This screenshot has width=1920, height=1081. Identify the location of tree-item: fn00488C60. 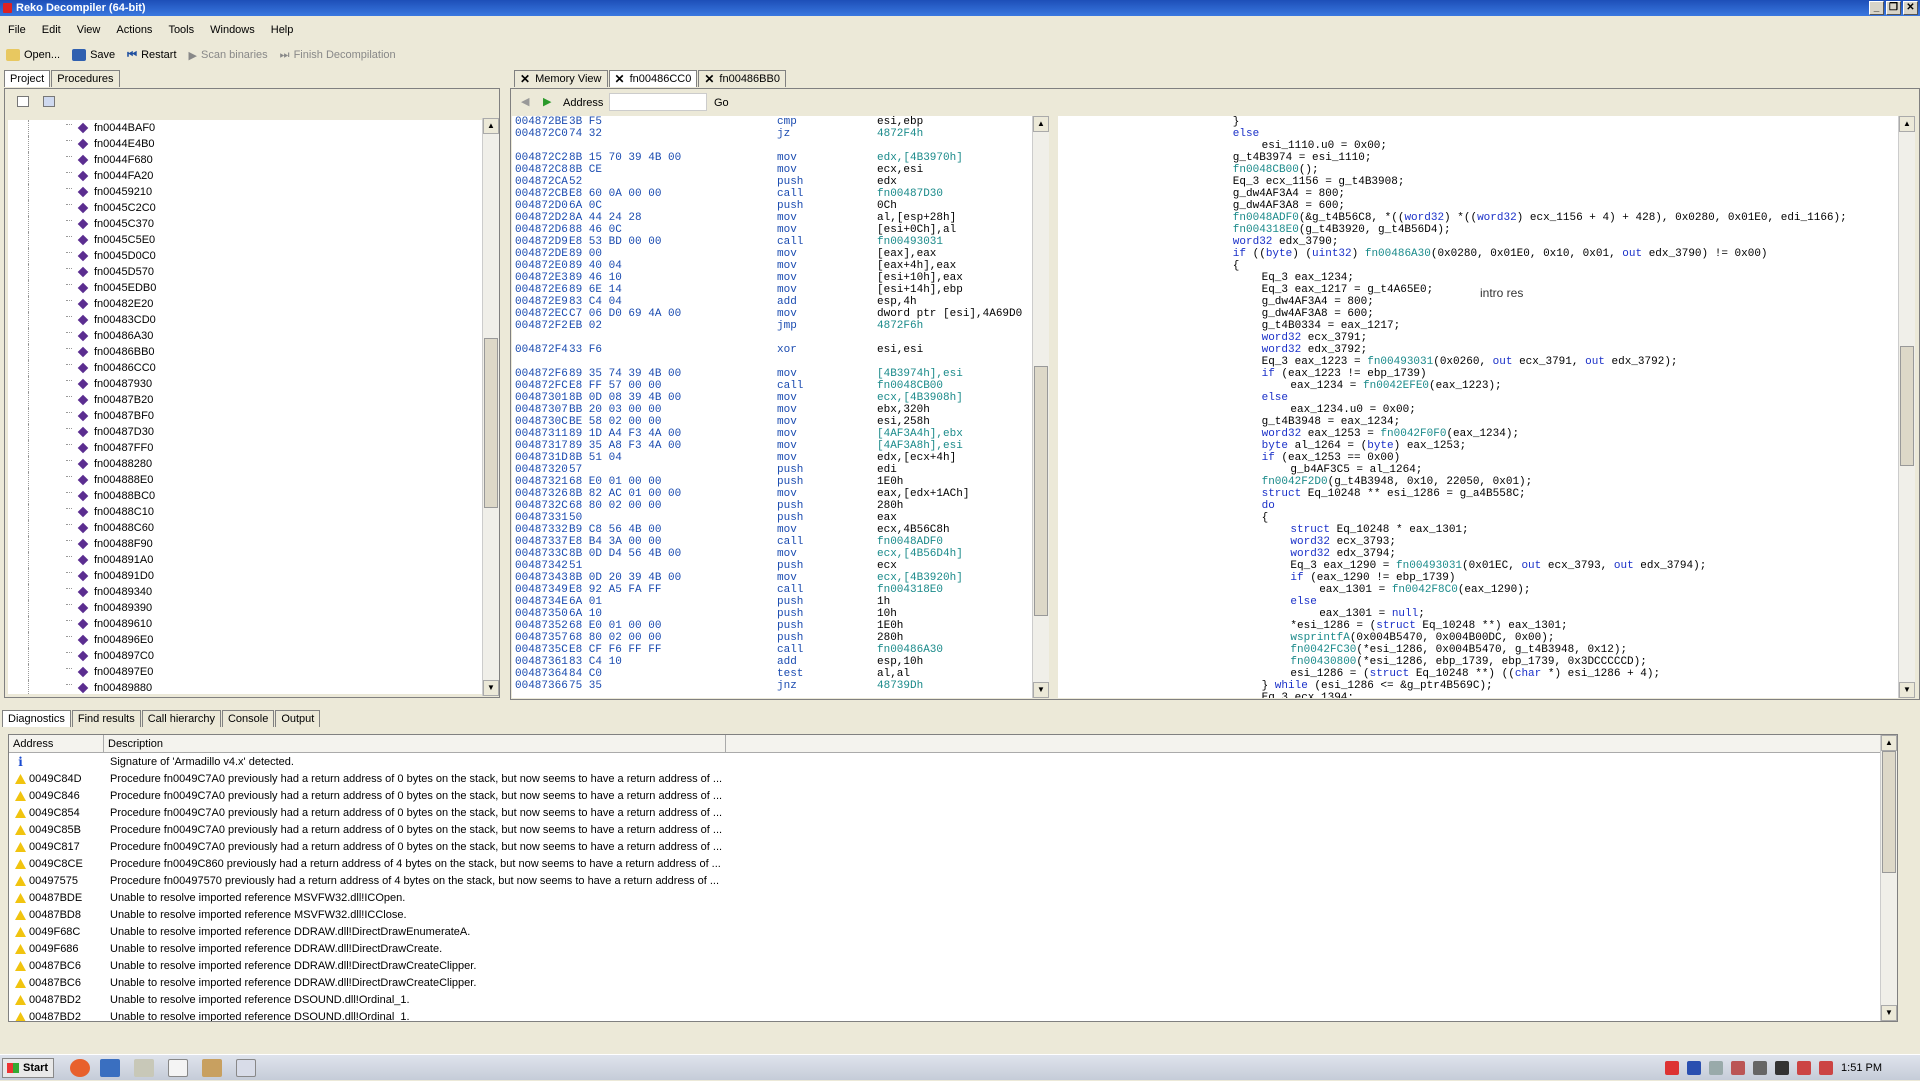
(247, 528).